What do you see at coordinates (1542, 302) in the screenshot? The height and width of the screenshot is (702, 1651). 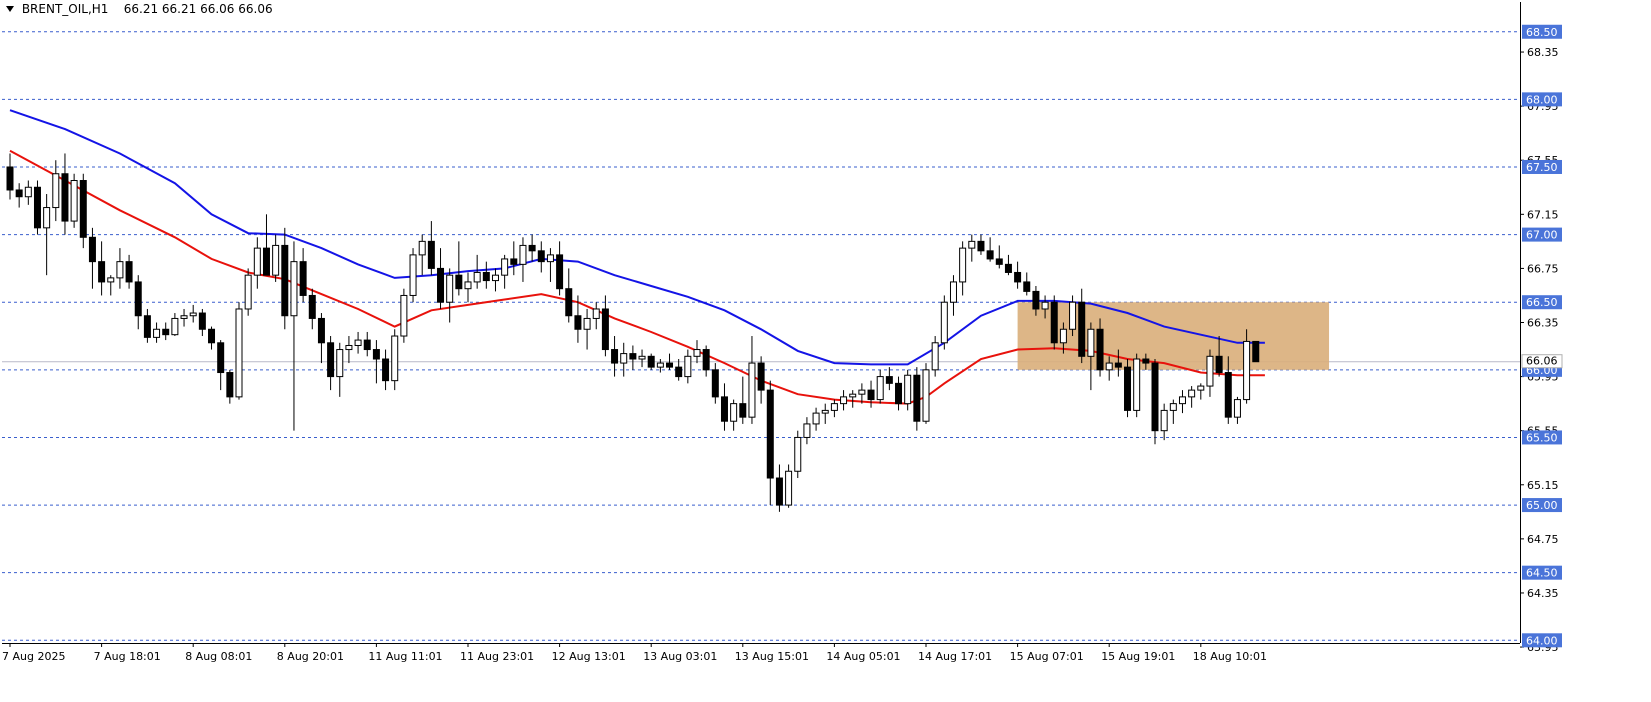 I see `level-label: 66.50` at bounding box center [1542, 302].